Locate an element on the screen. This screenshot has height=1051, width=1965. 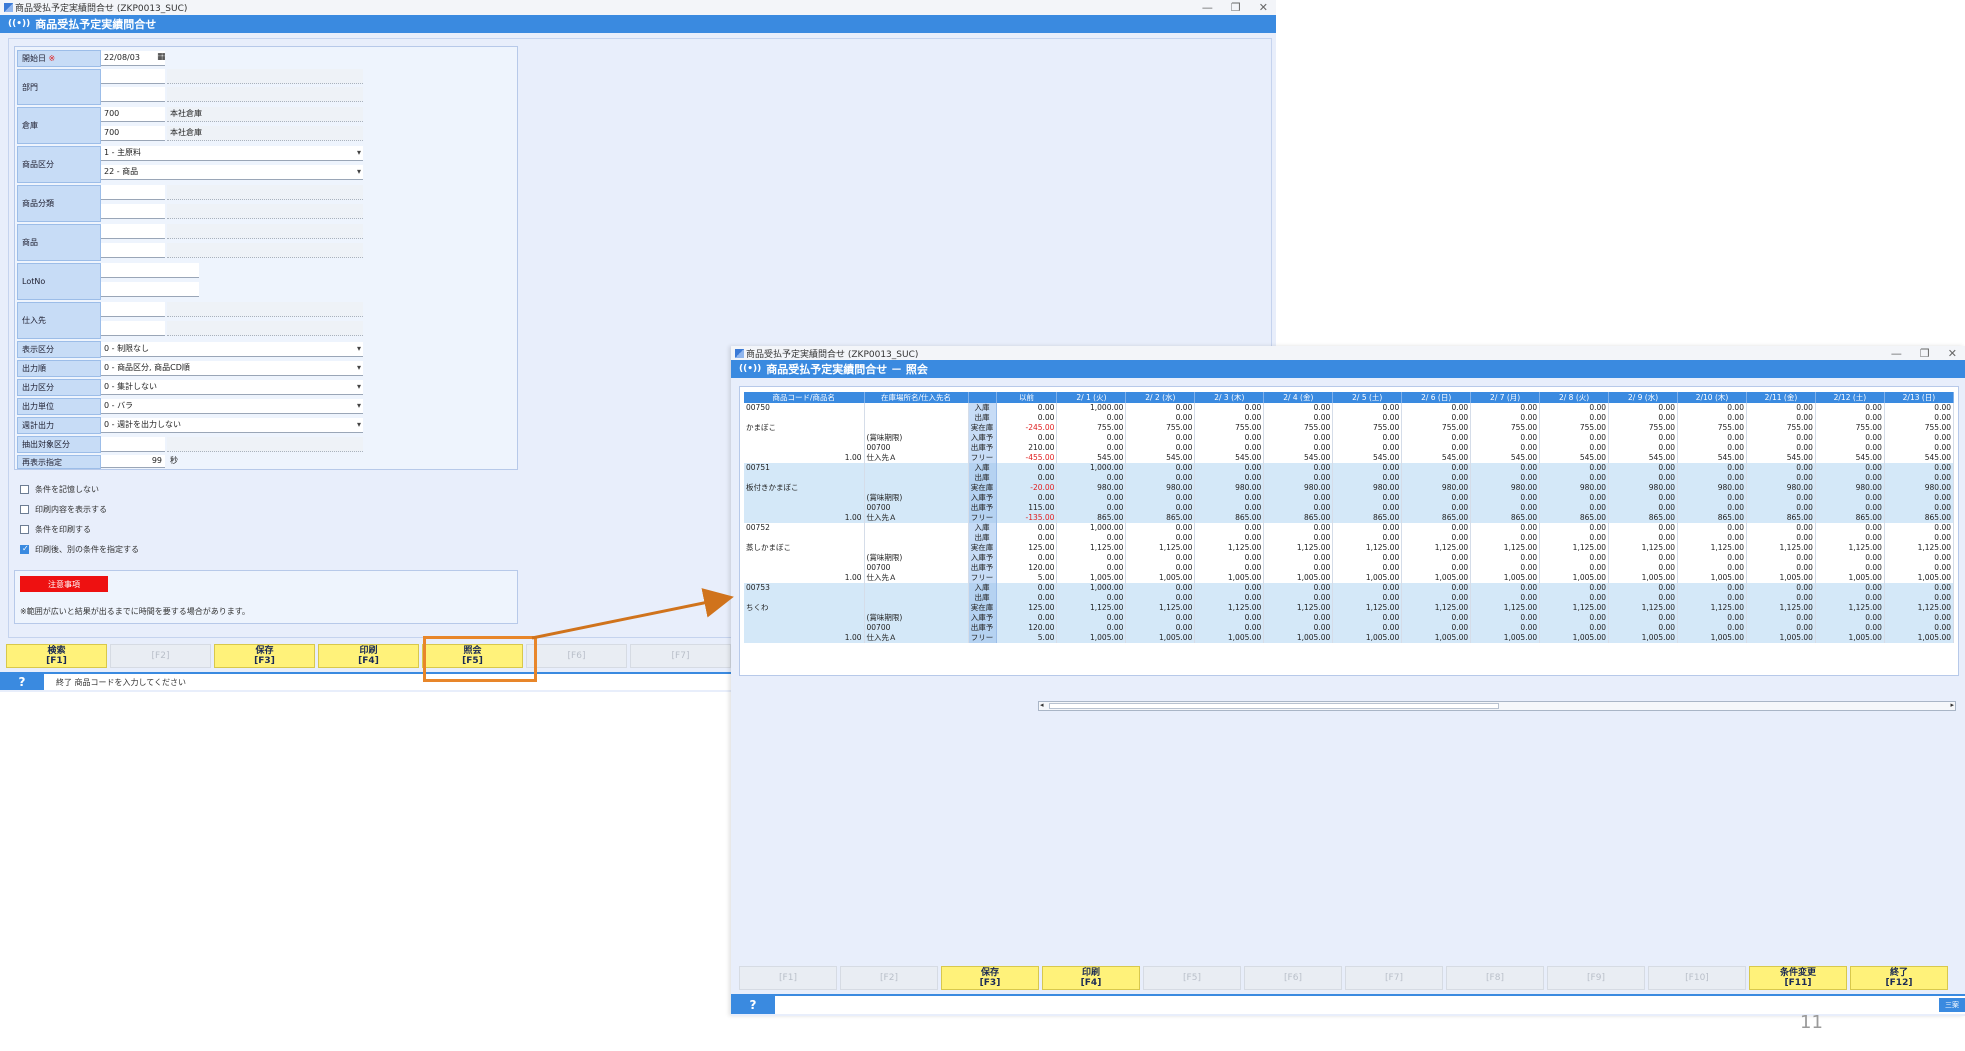
scroll-left-icon: ◂ is located at coordinates (1042, 705).